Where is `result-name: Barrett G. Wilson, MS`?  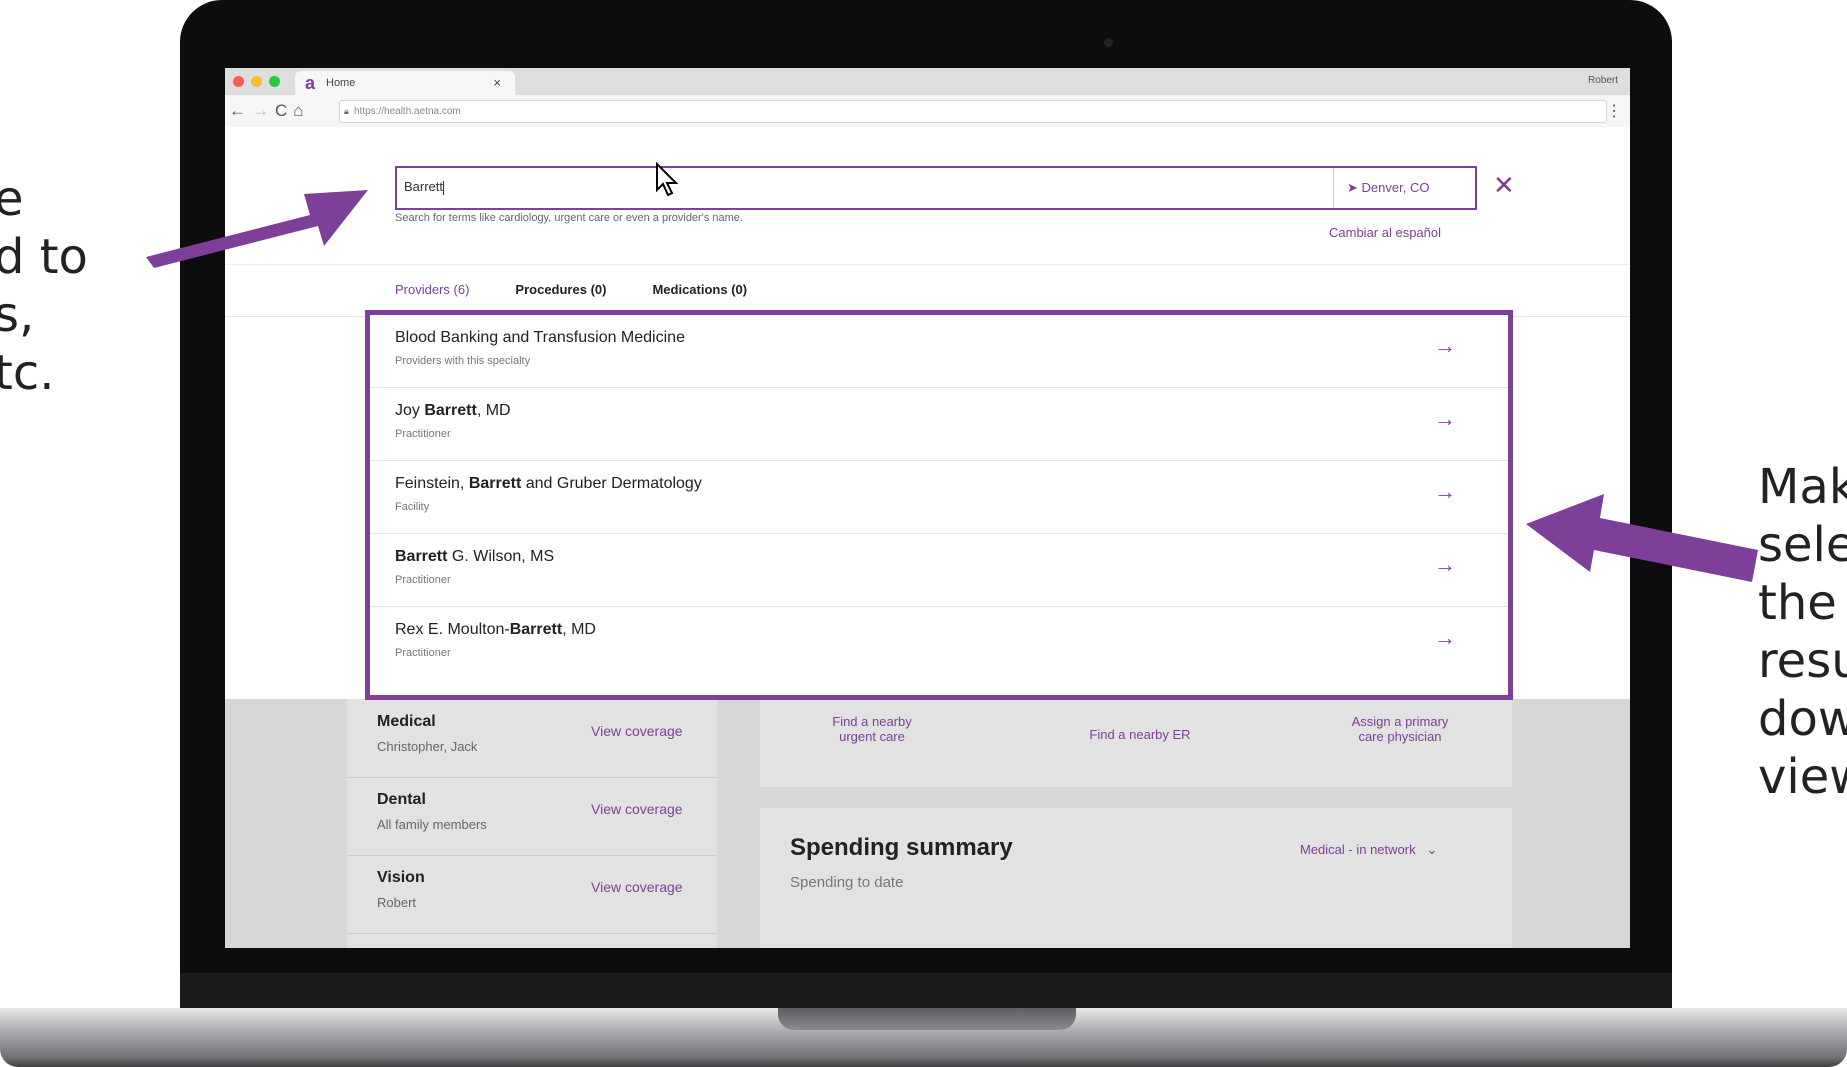 result-name: Barrett G. Wilson, MS is located at coordinates (475, 556).